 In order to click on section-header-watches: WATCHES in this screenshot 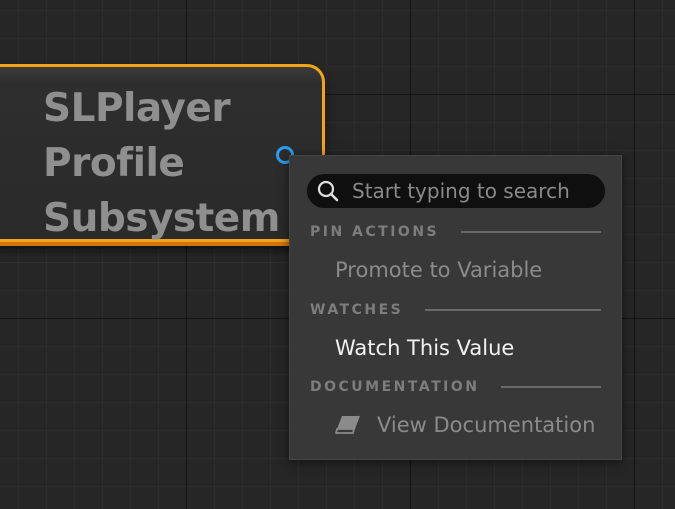, I will do `click(455, 310)`.